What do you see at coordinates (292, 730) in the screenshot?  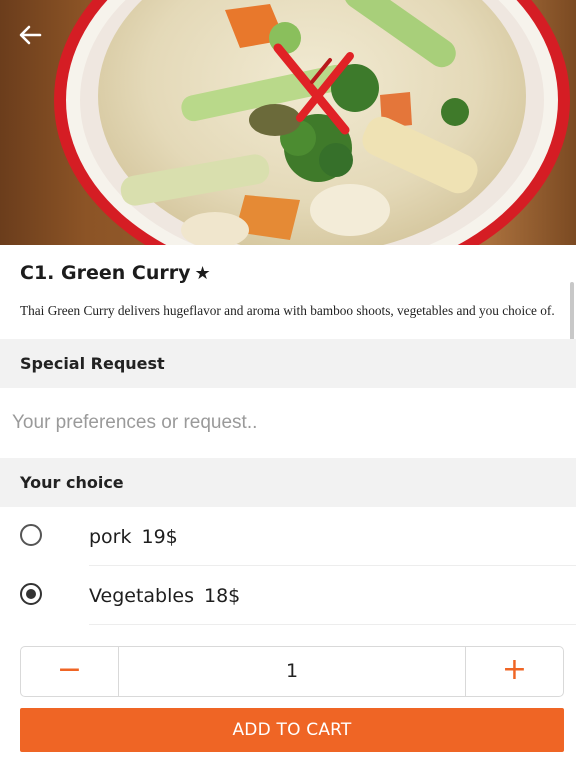 I see `add-to-cart-button: ADD TO CART` at bounding box center [292, 730].